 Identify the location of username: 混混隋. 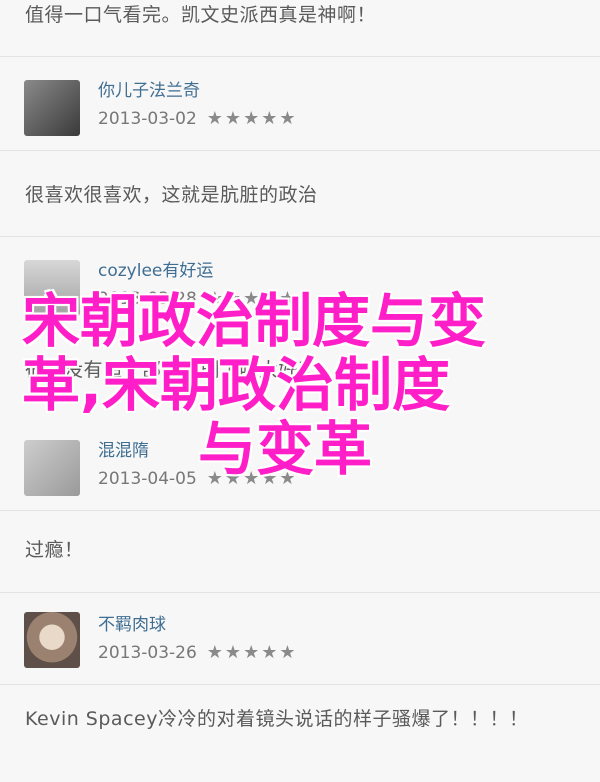
(123, 448).